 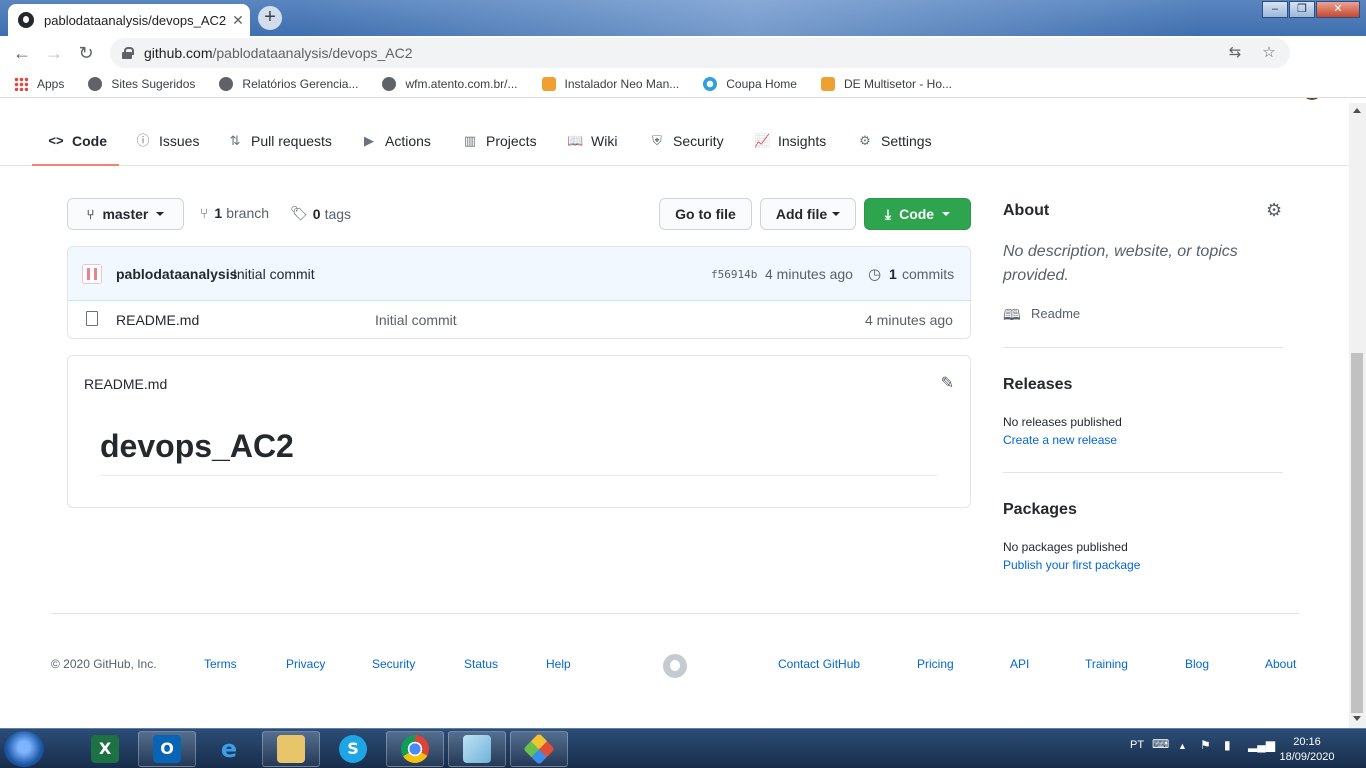 I want to click on pencil-icon: ✎, so click(x=947, y=383).